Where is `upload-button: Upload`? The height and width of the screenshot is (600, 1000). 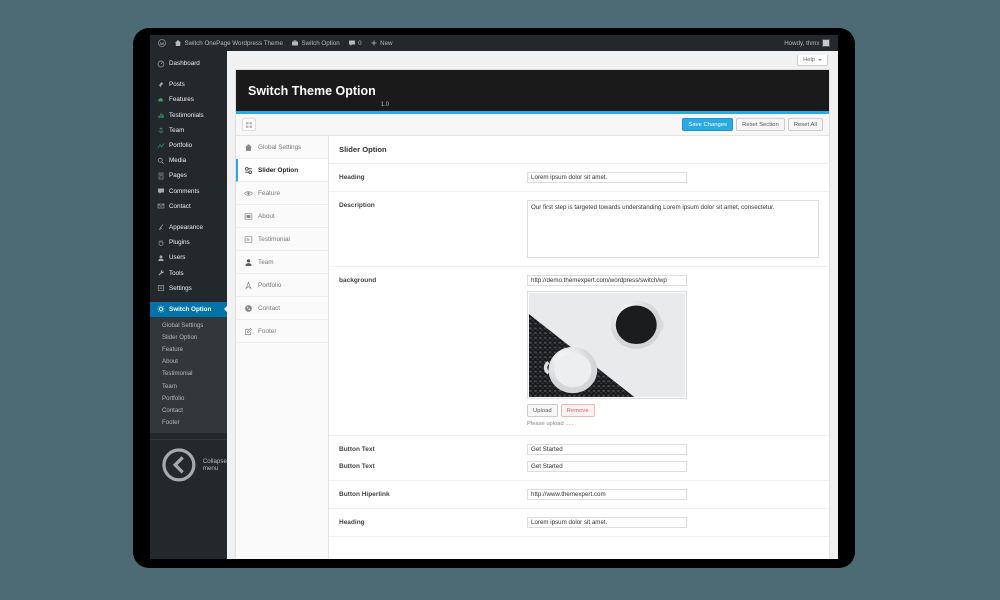
upload-button: Upload is located at coordinates (542, 410).